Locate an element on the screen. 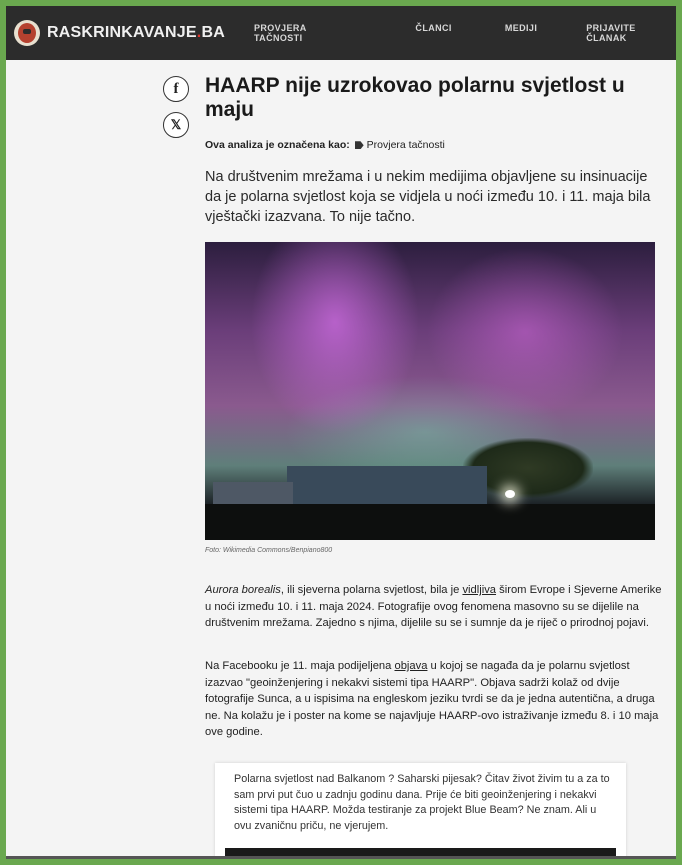 Image resolution: width=682 pixels, height=865 pixels. nav-prijavite-clanak: PRIJAVITE ČLANAK is located at coordinates (631, 33).